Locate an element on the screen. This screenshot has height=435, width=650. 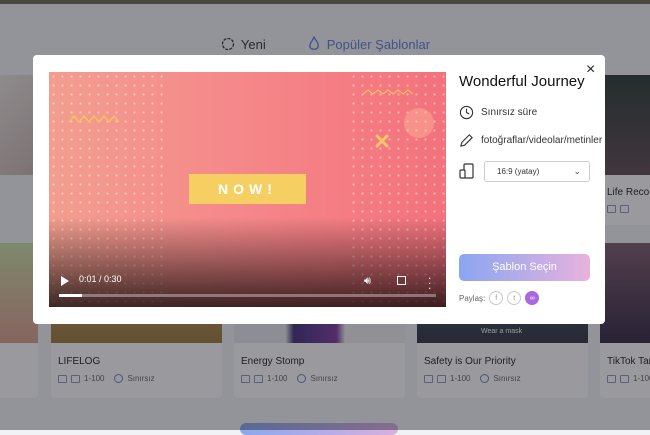
aspect-ratio-value: 16:9 (yatay) is located at coordinates (518, 171).